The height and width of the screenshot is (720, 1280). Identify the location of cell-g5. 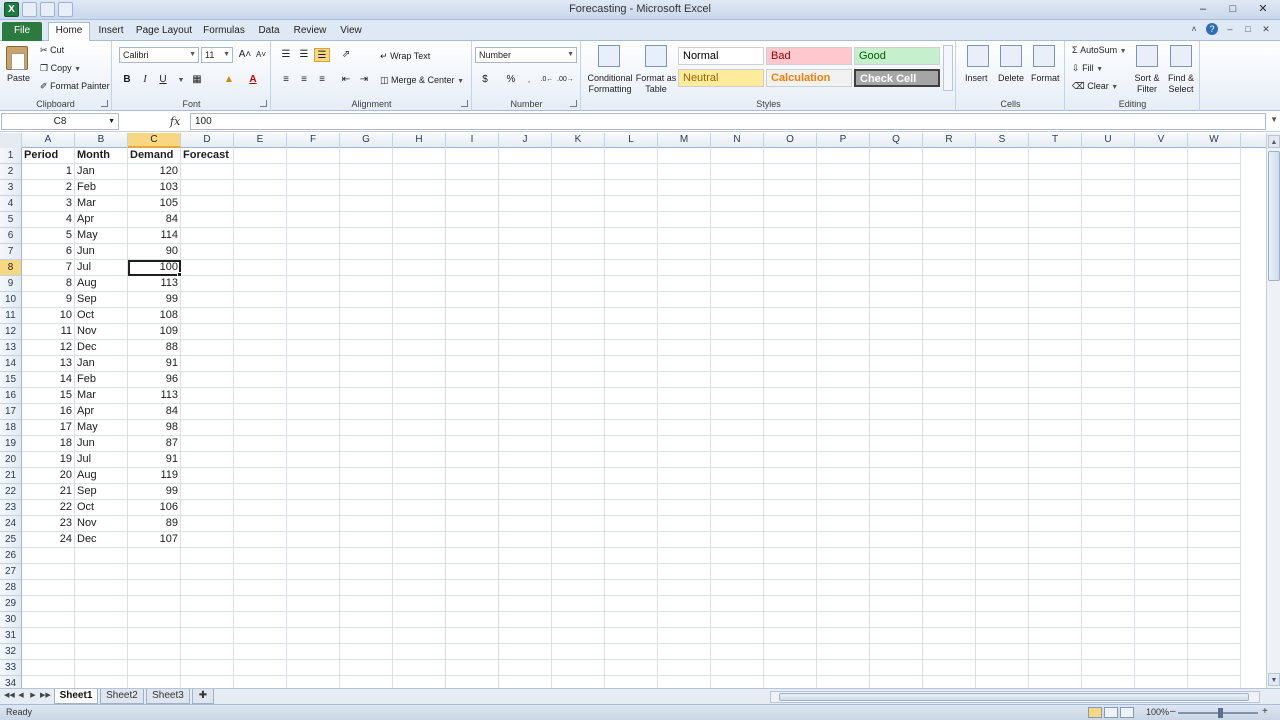
(366, 220).